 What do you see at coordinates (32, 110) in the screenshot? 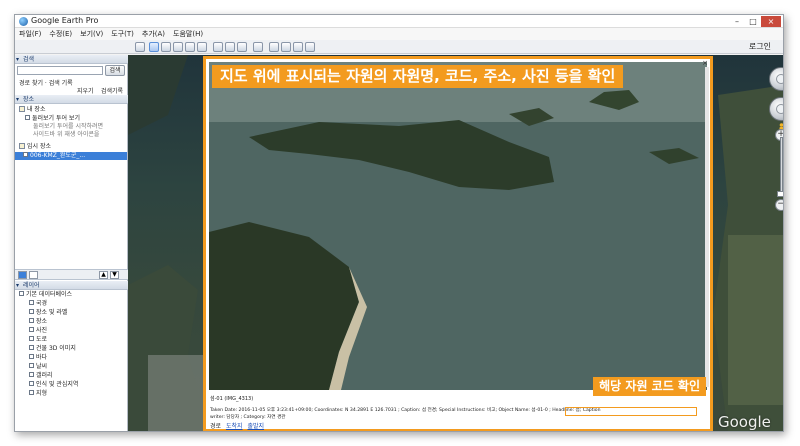
I see `places-item: 내 장소` at bounding box center [32, 110].